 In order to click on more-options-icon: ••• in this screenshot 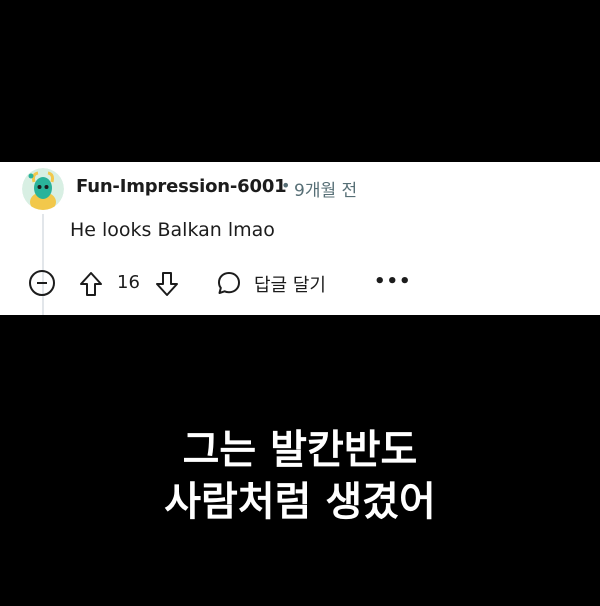, I will do `click(392, 282)`.